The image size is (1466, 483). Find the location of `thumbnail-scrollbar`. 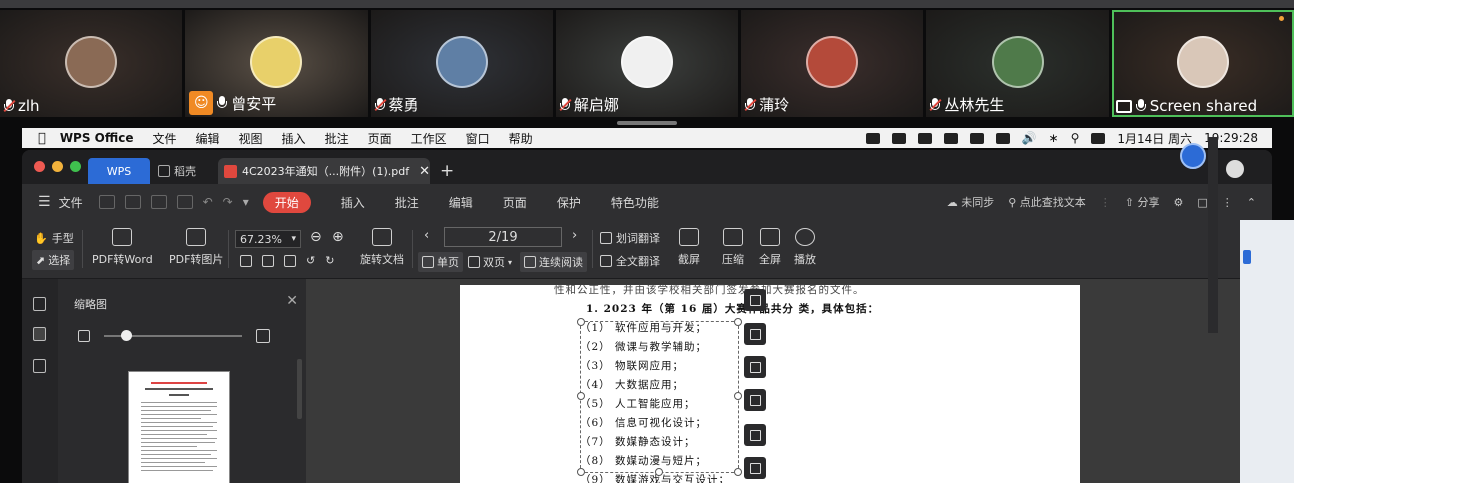

thumbnail-scrollbar is located at coordinates (299, 389).